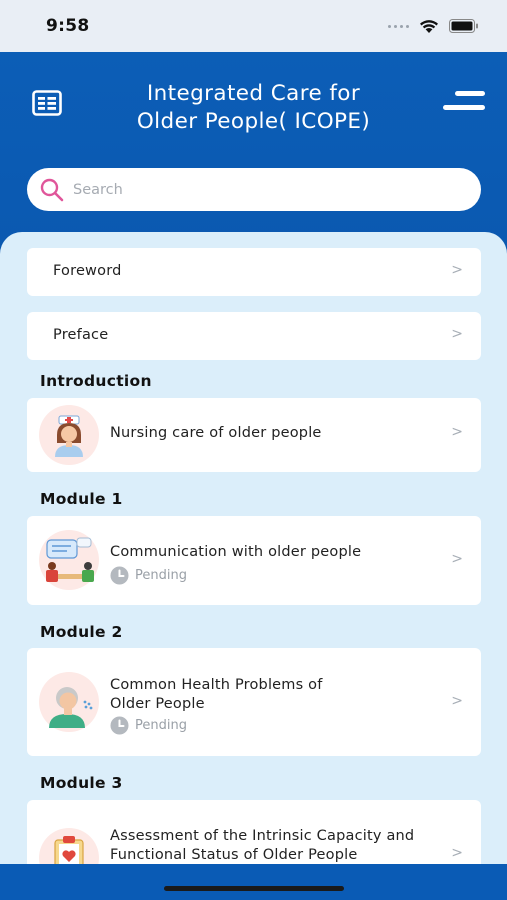 This screenshot has height=900, width=507. What do you see at coordinates (254, 336) in the screenshot?
I see `preface-item: Preface >` at bounding box center [254, 336].